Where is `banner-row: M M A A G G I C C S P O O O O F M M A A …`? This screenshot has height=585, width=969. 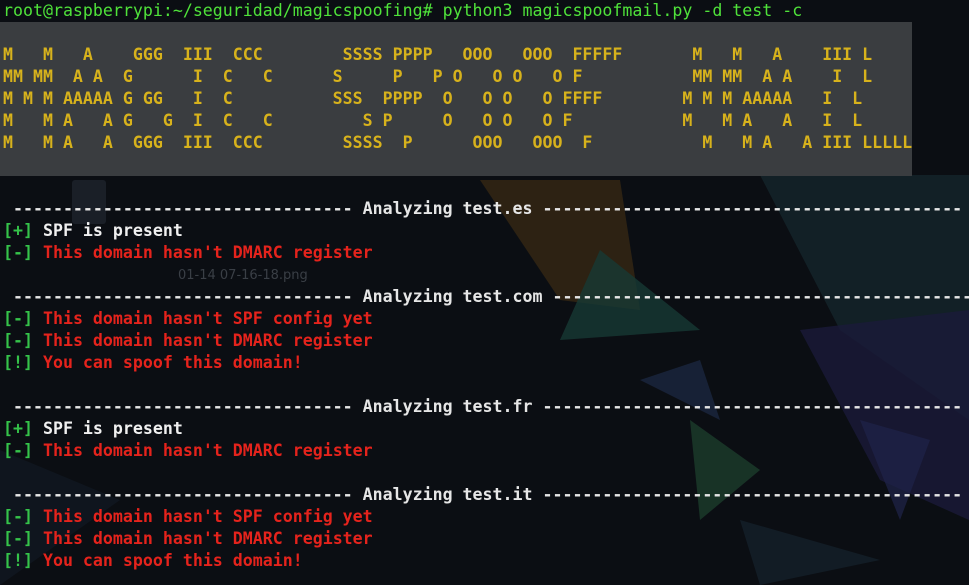
banner-row: M M A A G G I C C S P O O O O F M M A A … is located at coordinates (433, 120).